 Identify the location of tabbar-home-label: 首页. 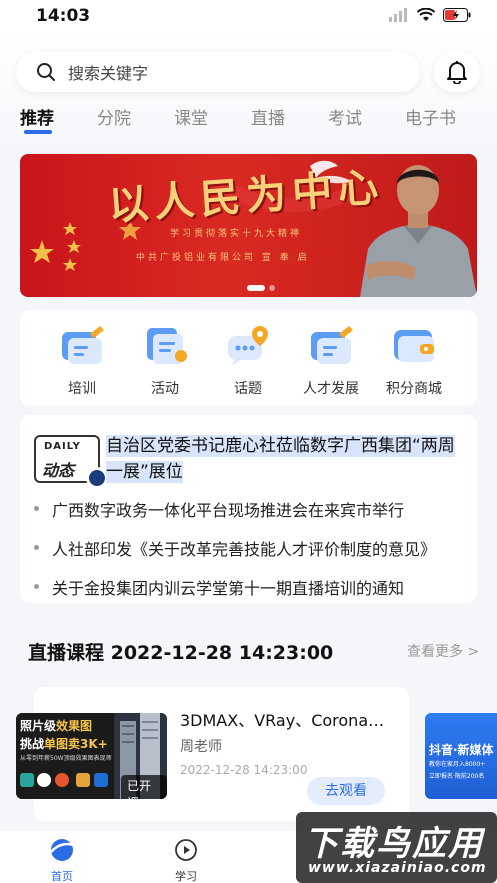
(62, 876).